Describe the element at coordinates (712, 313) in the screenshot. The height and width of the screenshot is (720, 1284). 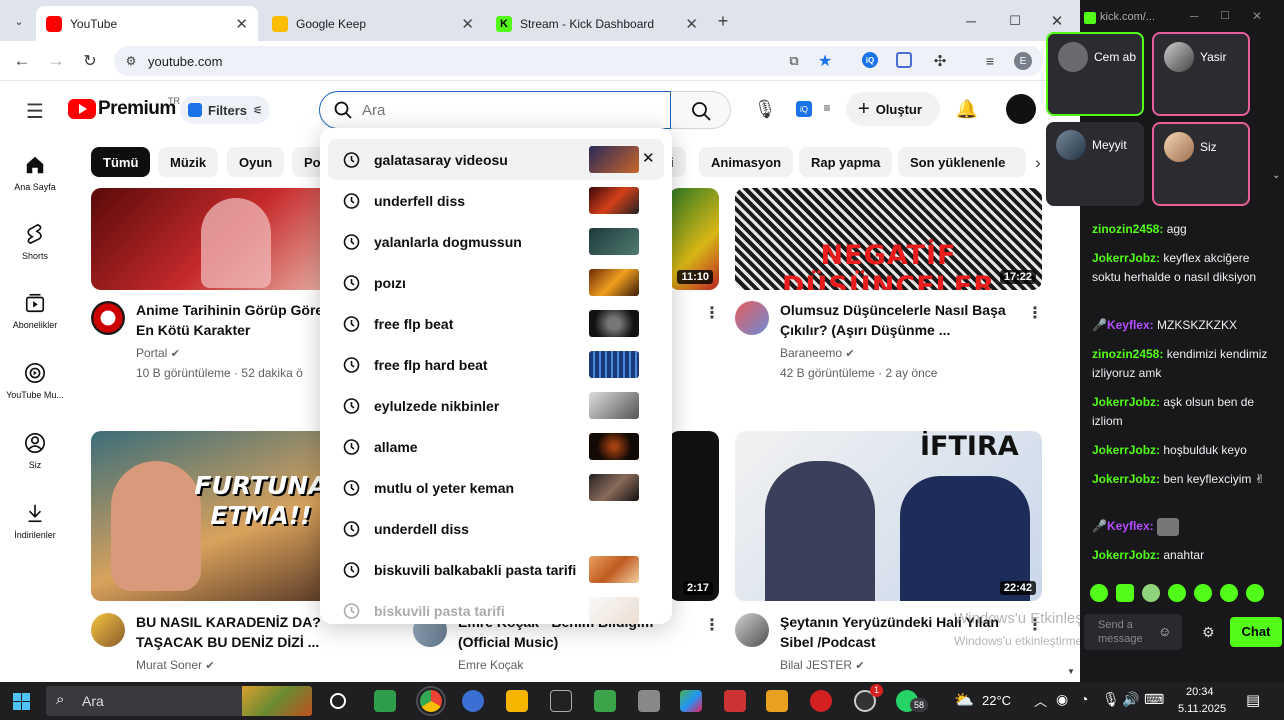
I see `more-options-icon: ⋮` at that location.